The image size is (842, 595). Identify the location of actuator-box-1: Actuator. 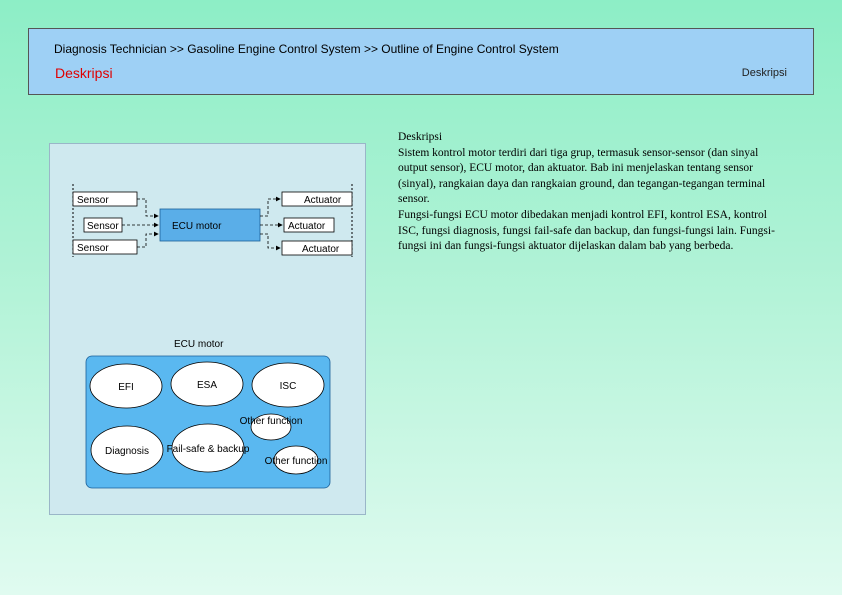
(317, 199).